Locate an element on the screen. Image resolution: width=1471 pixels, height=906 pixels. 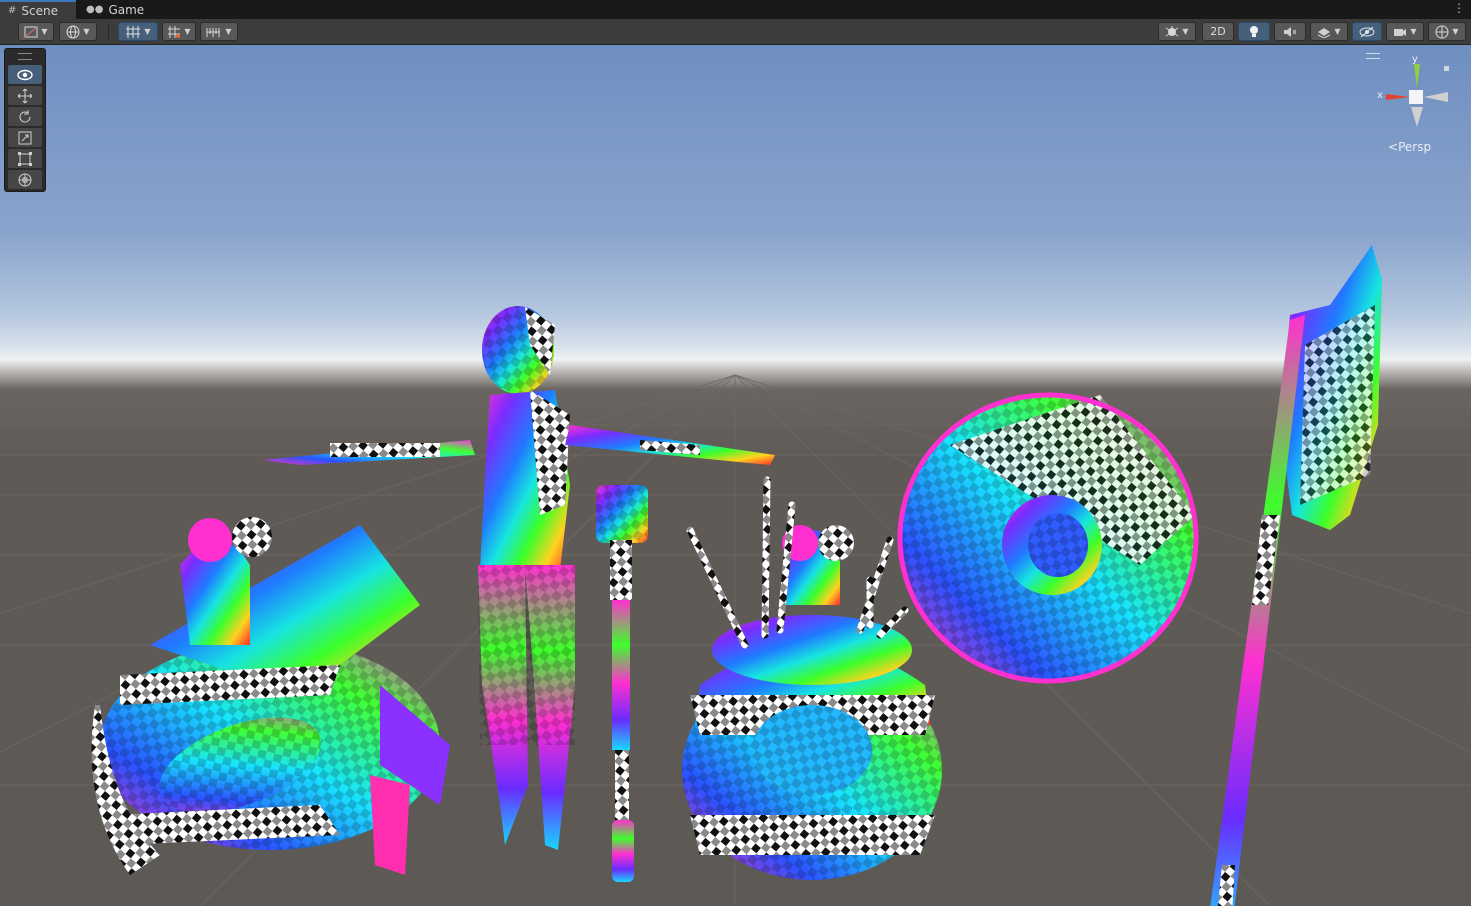
audio-toggle is located at coordinates (1290, 31).